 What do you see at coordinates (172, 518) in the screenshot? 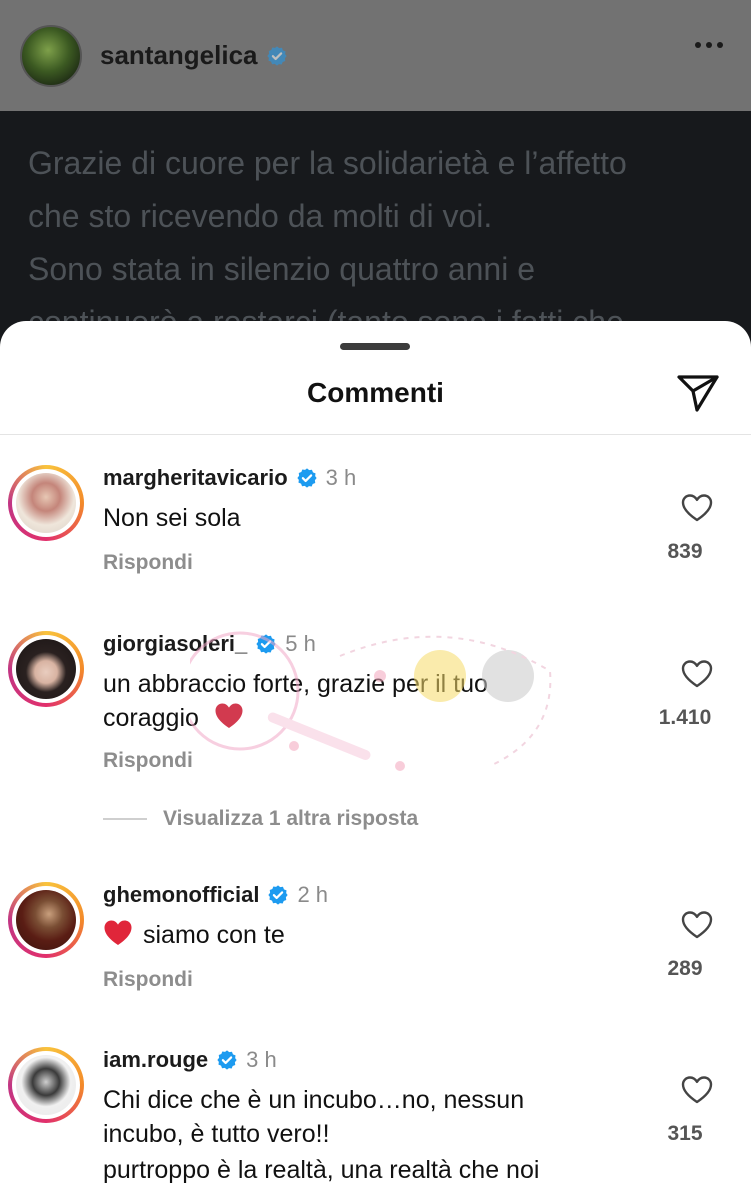
I see `comment-text: Non sei sola` at bounding box center [172, 518].